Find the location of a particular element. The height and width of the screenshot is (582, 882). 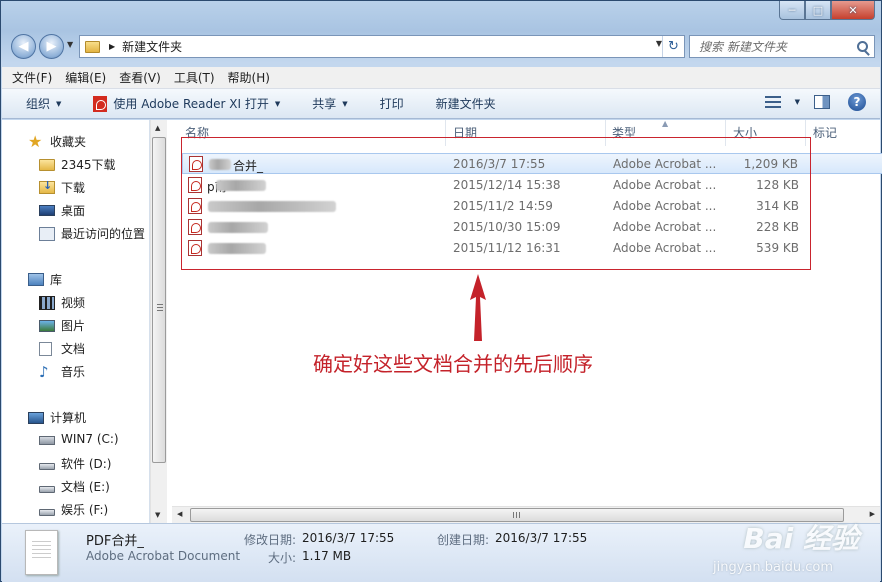

sidebar-libraries-header: 库 is located at coordinates (45, 279).